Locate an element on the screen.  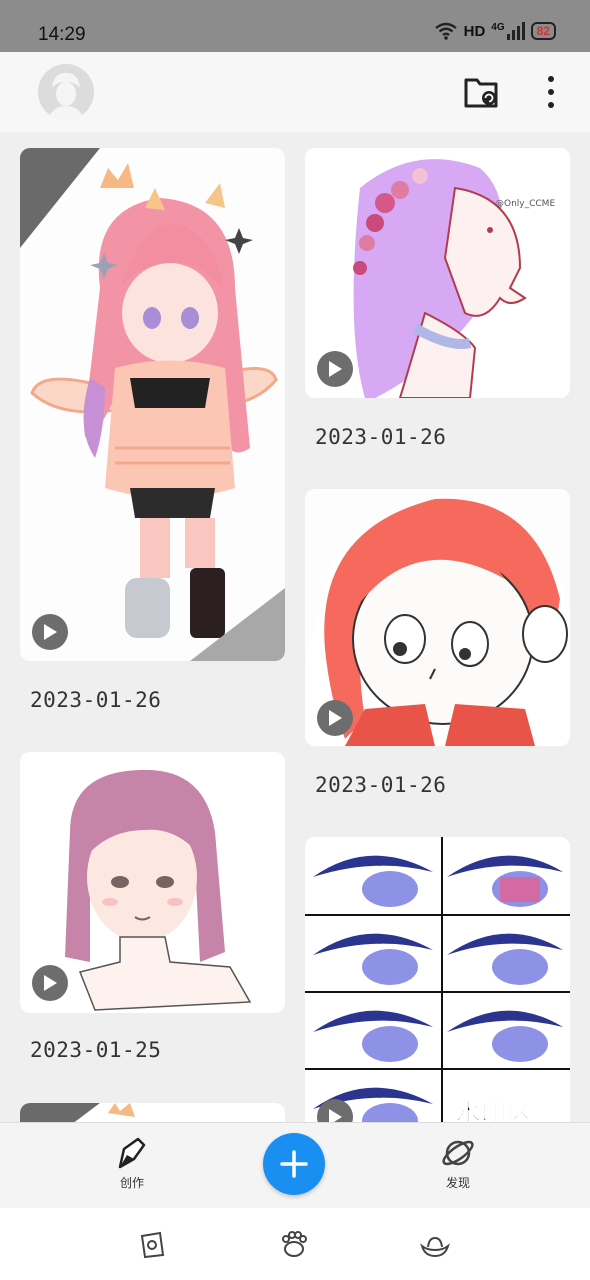
plus-icon is located at coordinates (294, 1164).